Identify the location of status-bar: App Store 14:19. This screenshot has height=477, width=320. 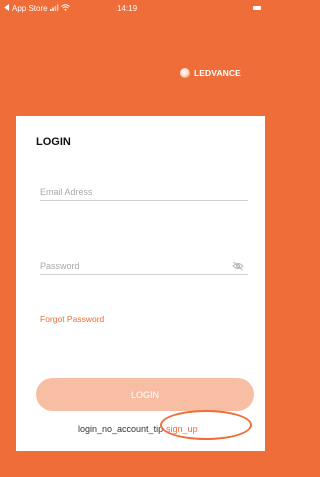
(132, 10).